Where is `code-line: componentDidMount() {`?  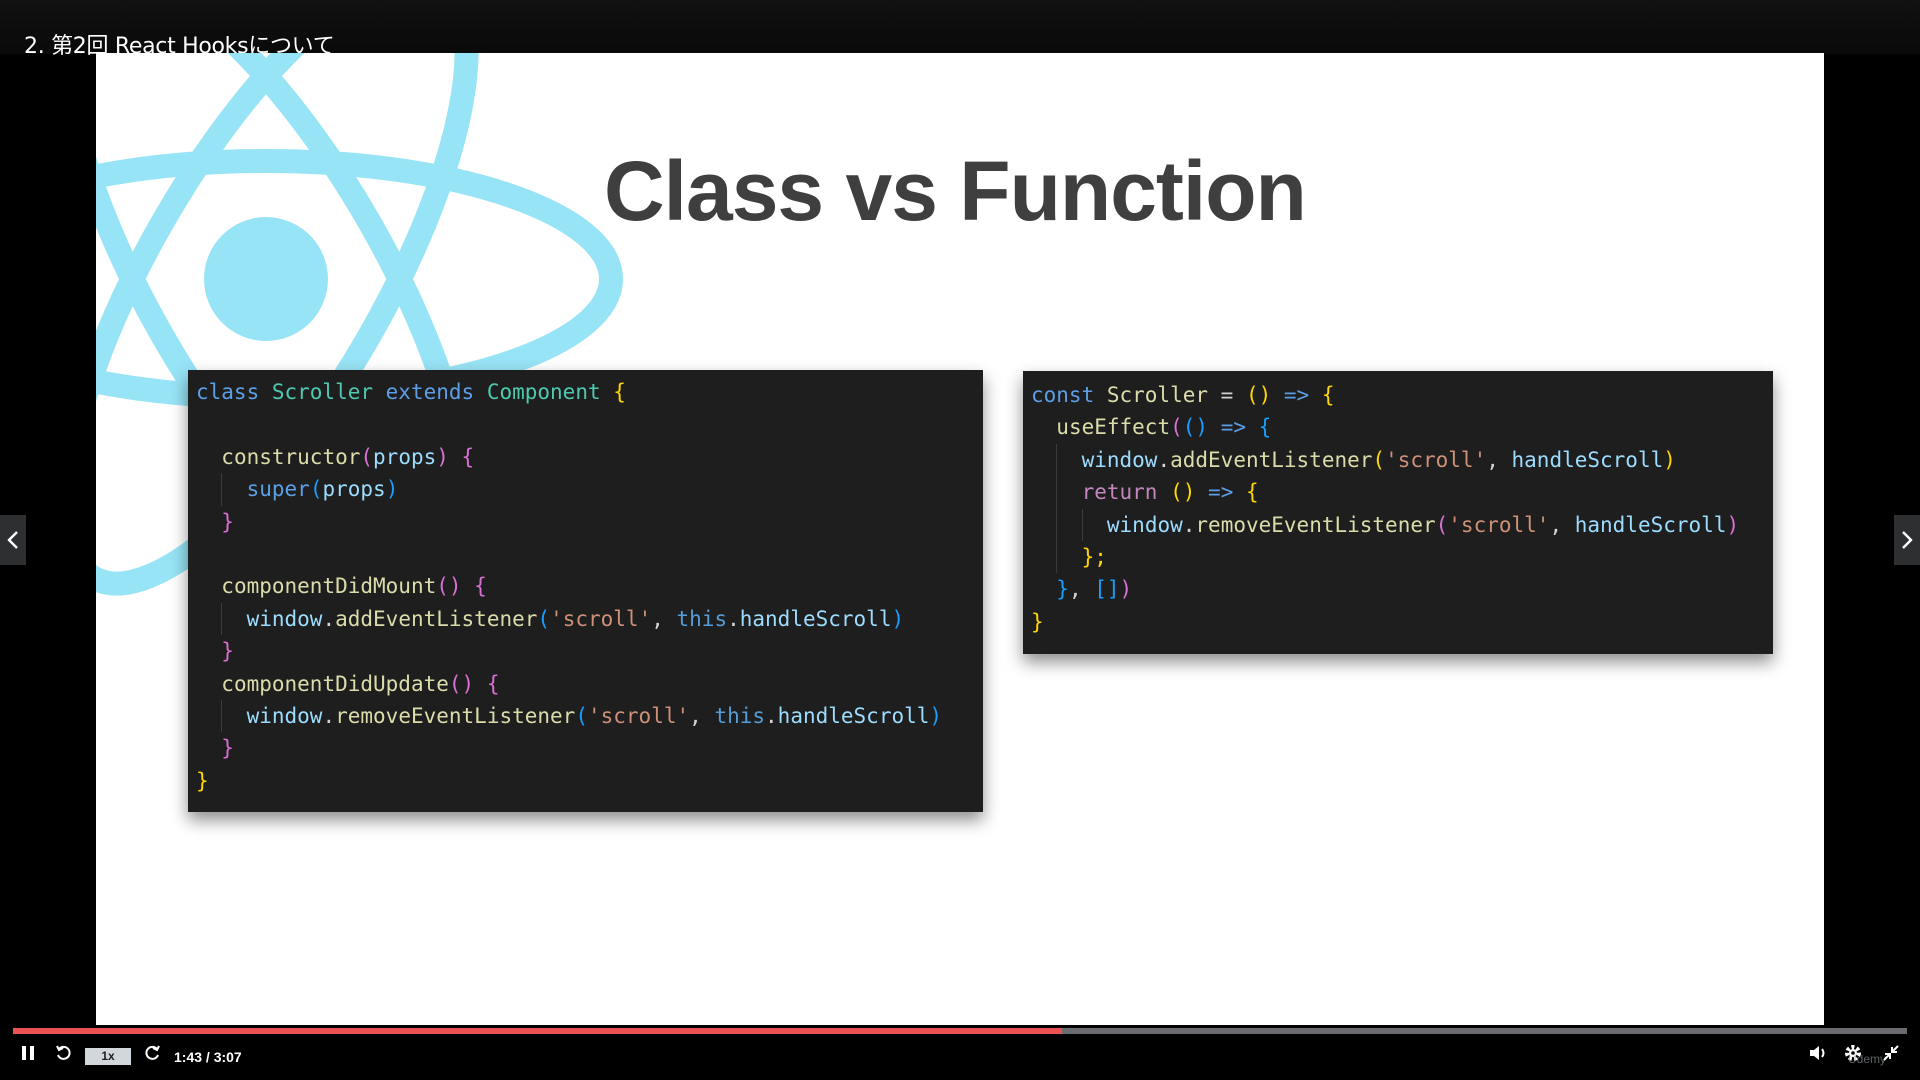 code-line: componentDidMount() { is located at coordinates (569, 586).